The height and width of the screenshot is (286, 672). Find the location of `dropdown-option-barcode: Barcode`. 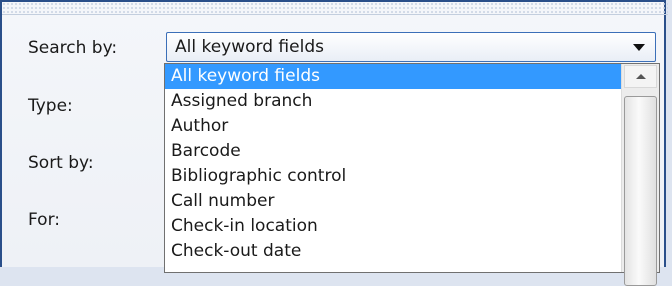

dropdown-option-barcode: Barcode is located at coordinates (393, 151).